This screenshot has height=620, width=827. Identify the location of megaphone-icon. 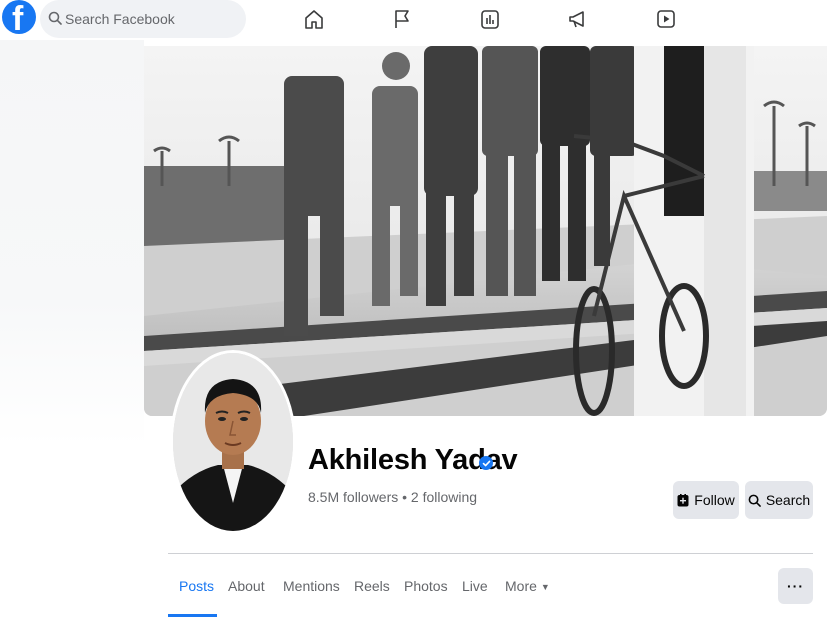
(578, 19).